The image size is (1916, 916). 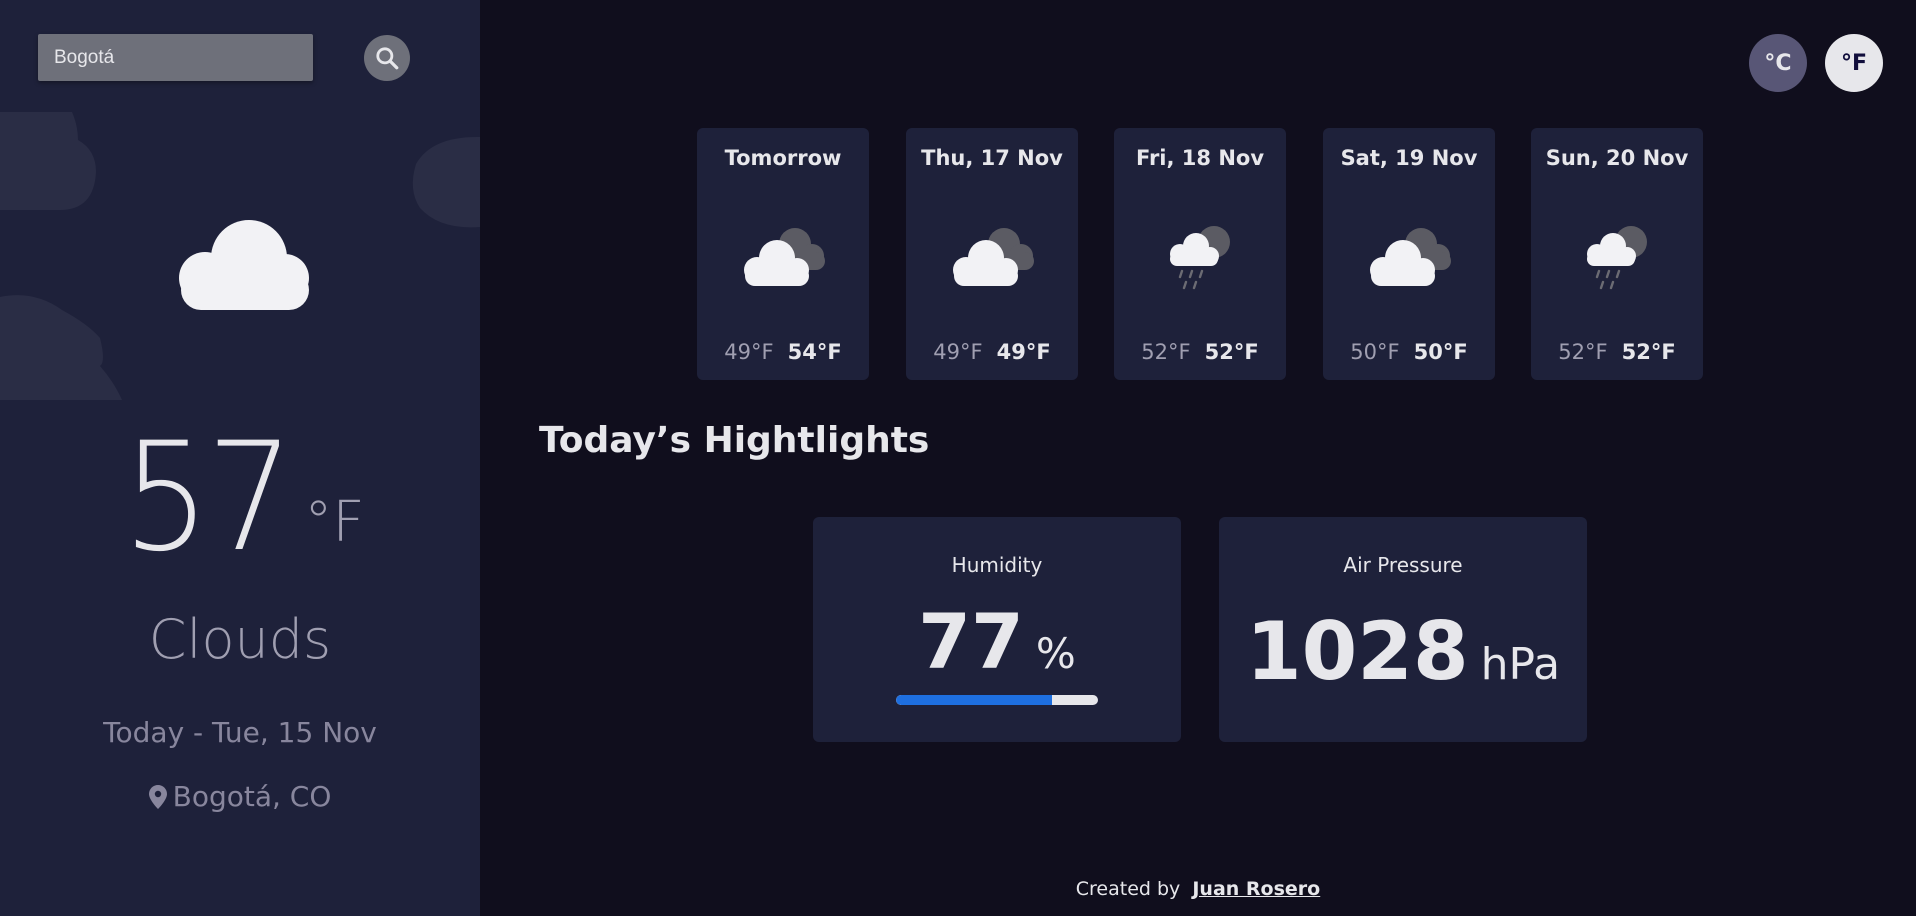 What do you see at coordinates (1055, 653) in the screenshot?
I see `humidity-unit: %` at bounding box center [1055, 653].